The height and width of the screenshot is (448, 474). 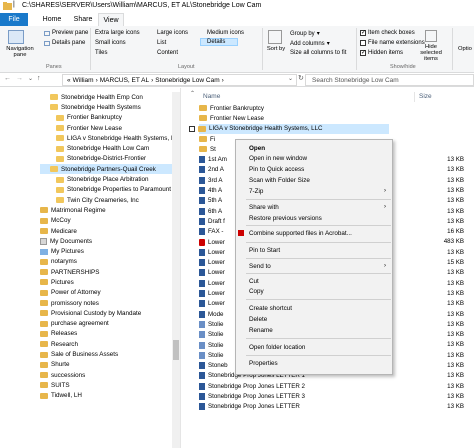 What do you see at coordinates (289, 128) in the screenshot?
I see `file-row: LIGA v Stonebridge Health Systems, LLC` at bounding box center [289, 128].